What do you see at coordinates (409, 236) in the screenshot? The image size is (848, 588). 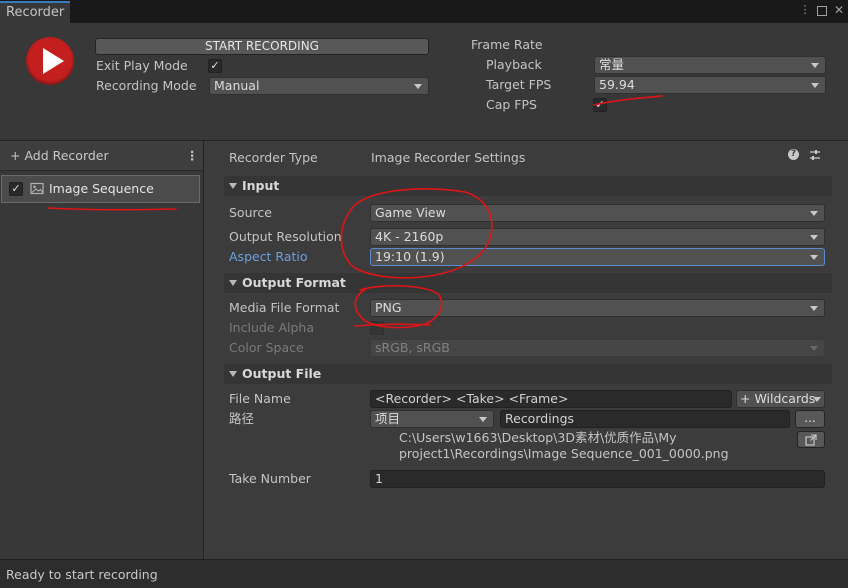 I see `output-resolution-value: 4K - 2160p` at bounding box center [409, 236].